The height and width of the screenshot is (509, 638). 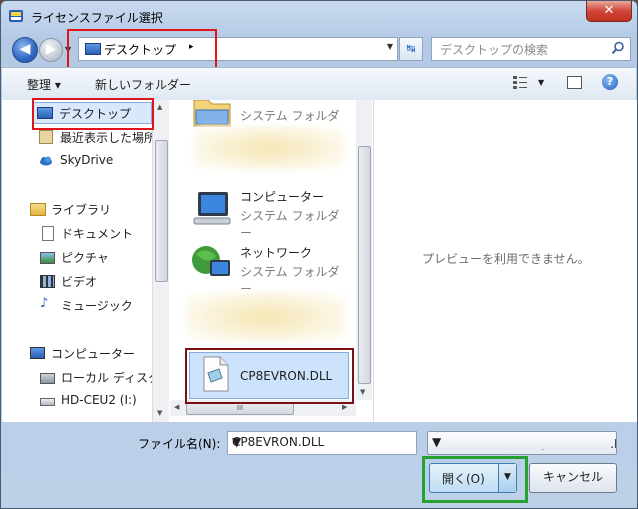 What do you see at coordinates (44, 84) in the screenshot?
I see `organize-menu: 整理 ▾` at bounding box center [44, 84].